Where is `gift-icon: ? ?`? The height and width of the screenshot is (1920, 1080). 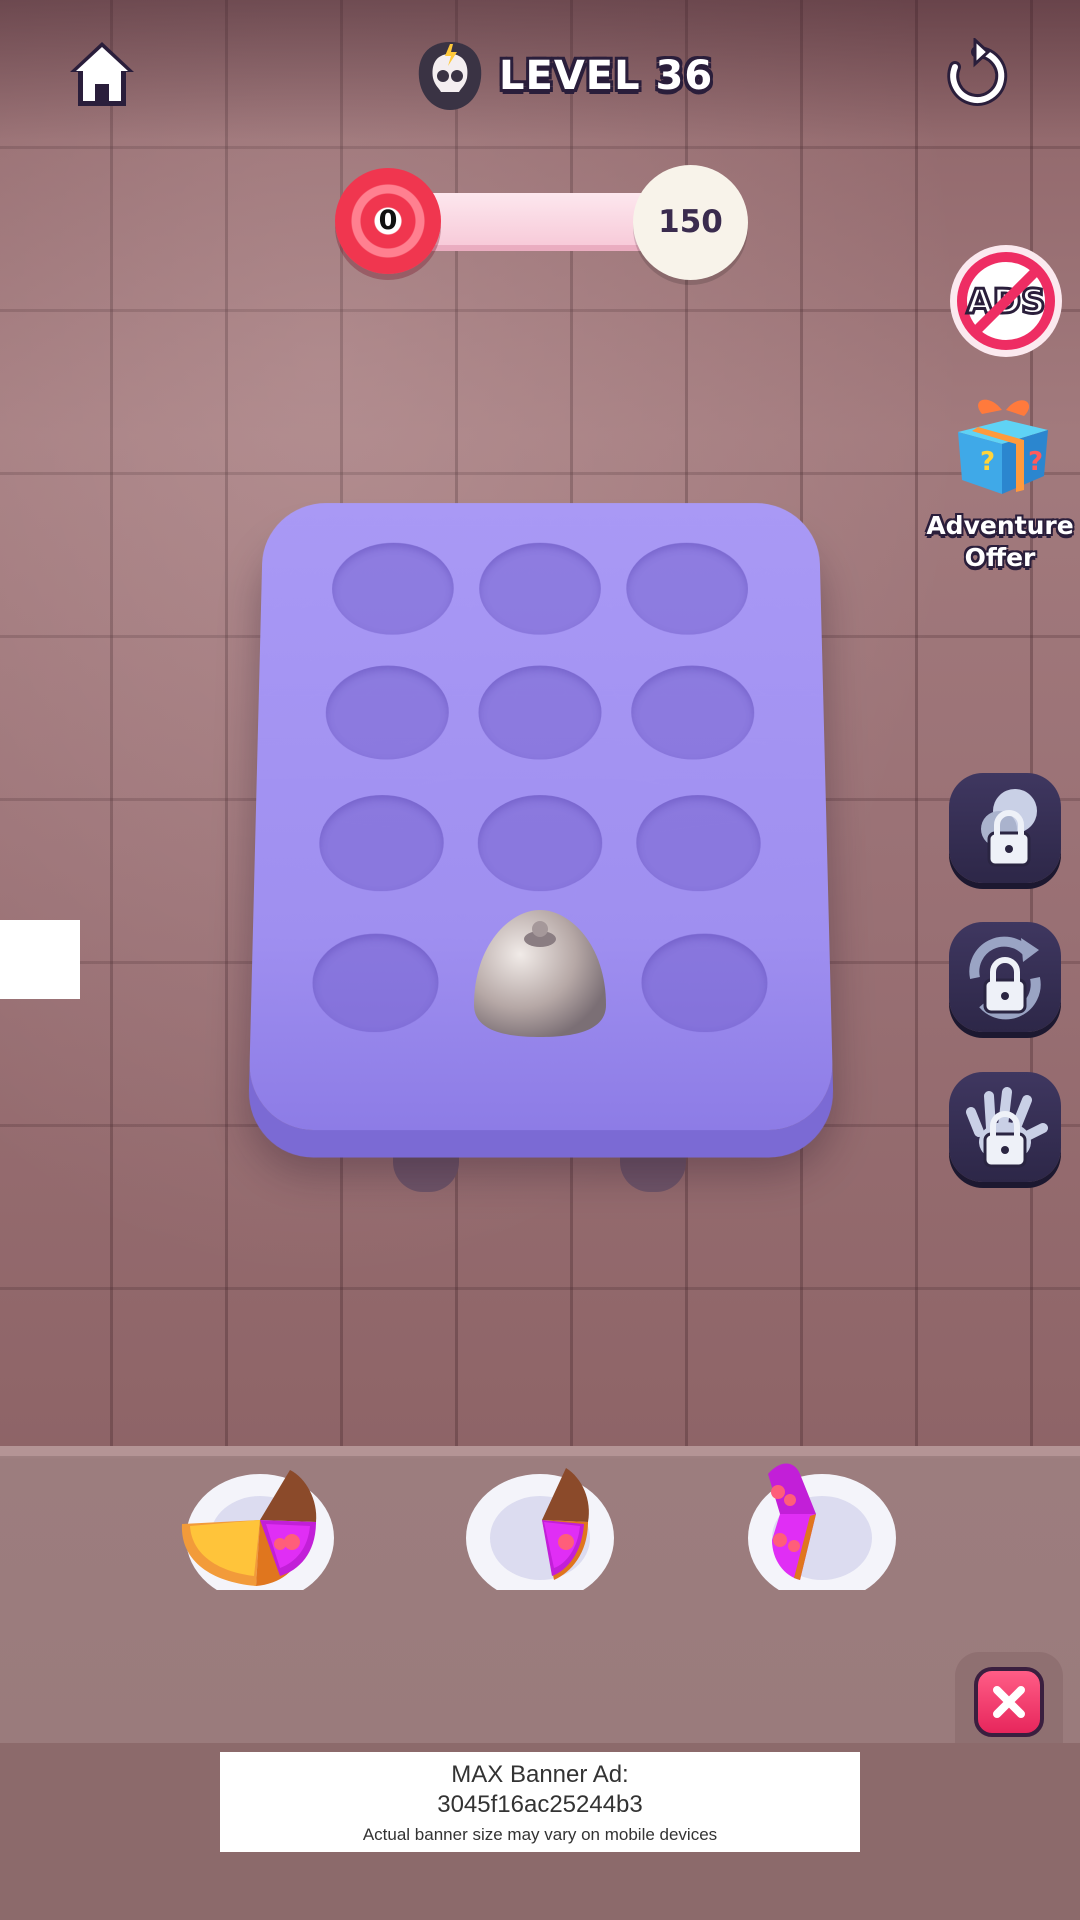 gift-icon: ? ? is located at coordinates (1002, 444).